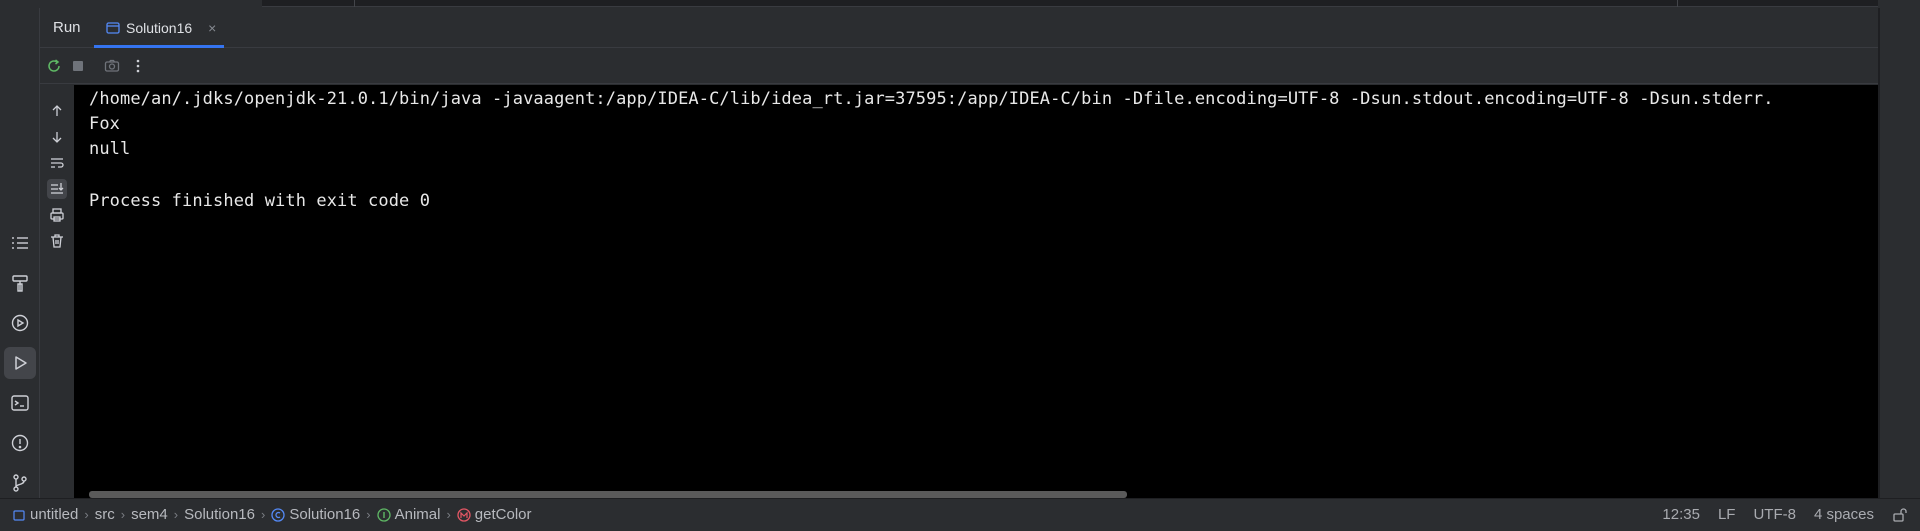 Image resolution: width=1920 pixels, height=531 pixels. I want to click on print-button, so click(57, 215).